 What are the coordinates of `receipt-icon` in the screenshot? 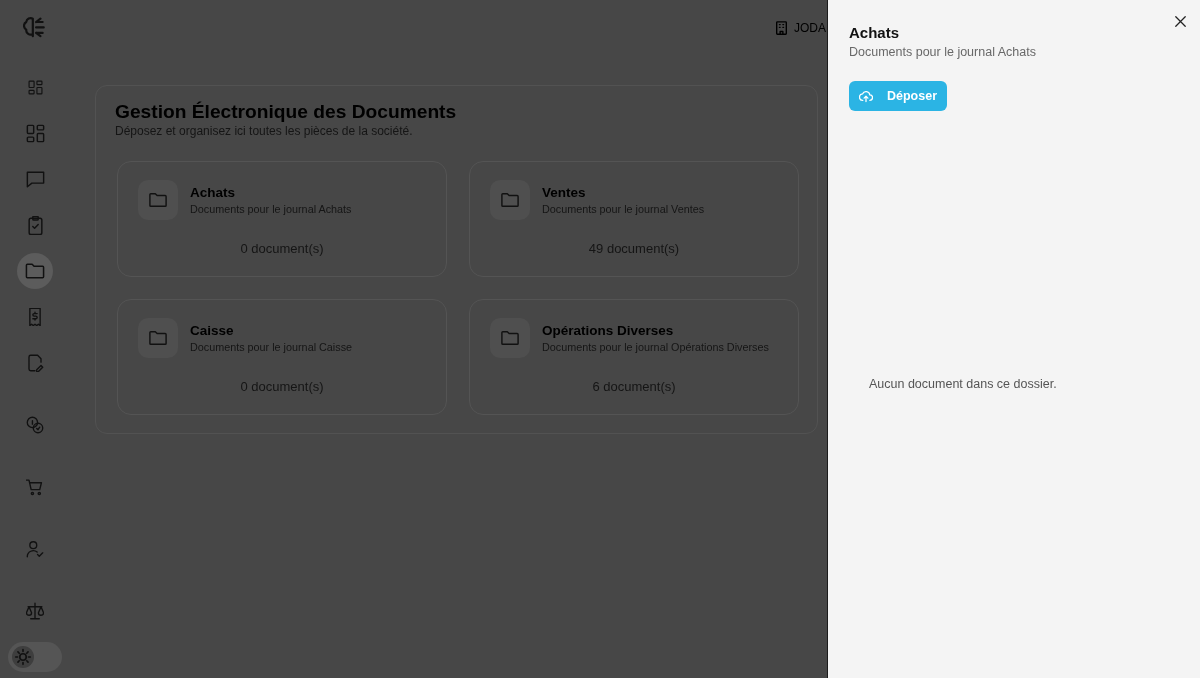 It's located at (35, 317).